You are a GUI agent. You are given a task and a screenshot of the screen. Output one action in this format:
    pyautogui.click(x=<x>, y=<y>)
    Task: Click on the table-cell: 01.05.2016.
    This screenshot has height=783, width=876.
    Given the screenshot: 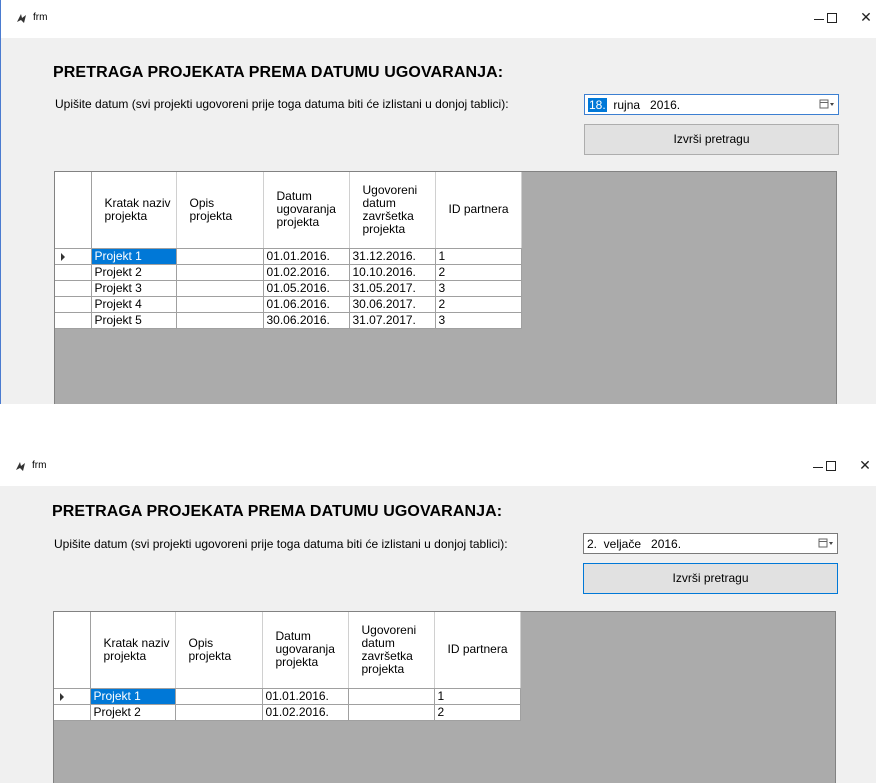 What is the action you would take?
    pyautogui.click(x=306, y=288)
    